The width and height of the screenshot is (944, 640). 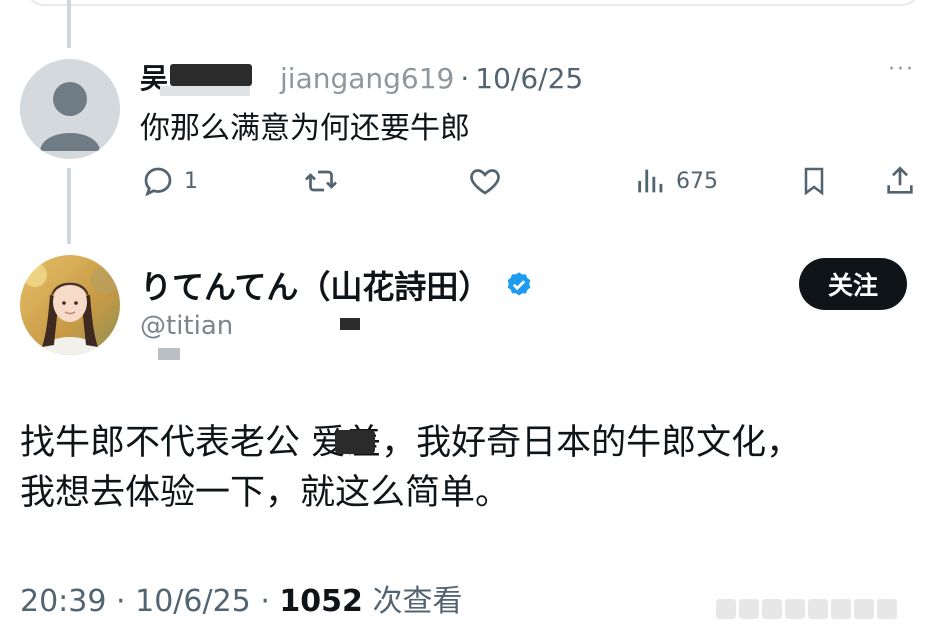 I want to click on reply-icon, so click(x=158, y=182).